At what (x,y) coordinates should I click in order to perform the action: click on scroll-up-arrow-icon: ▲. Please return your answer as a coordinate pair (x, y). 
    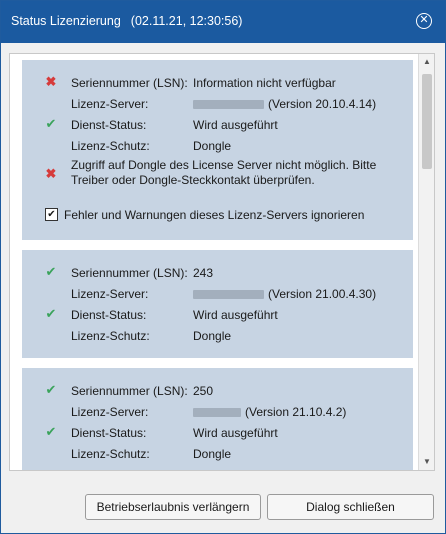
    Looking at the image, I should click on (426, 62).